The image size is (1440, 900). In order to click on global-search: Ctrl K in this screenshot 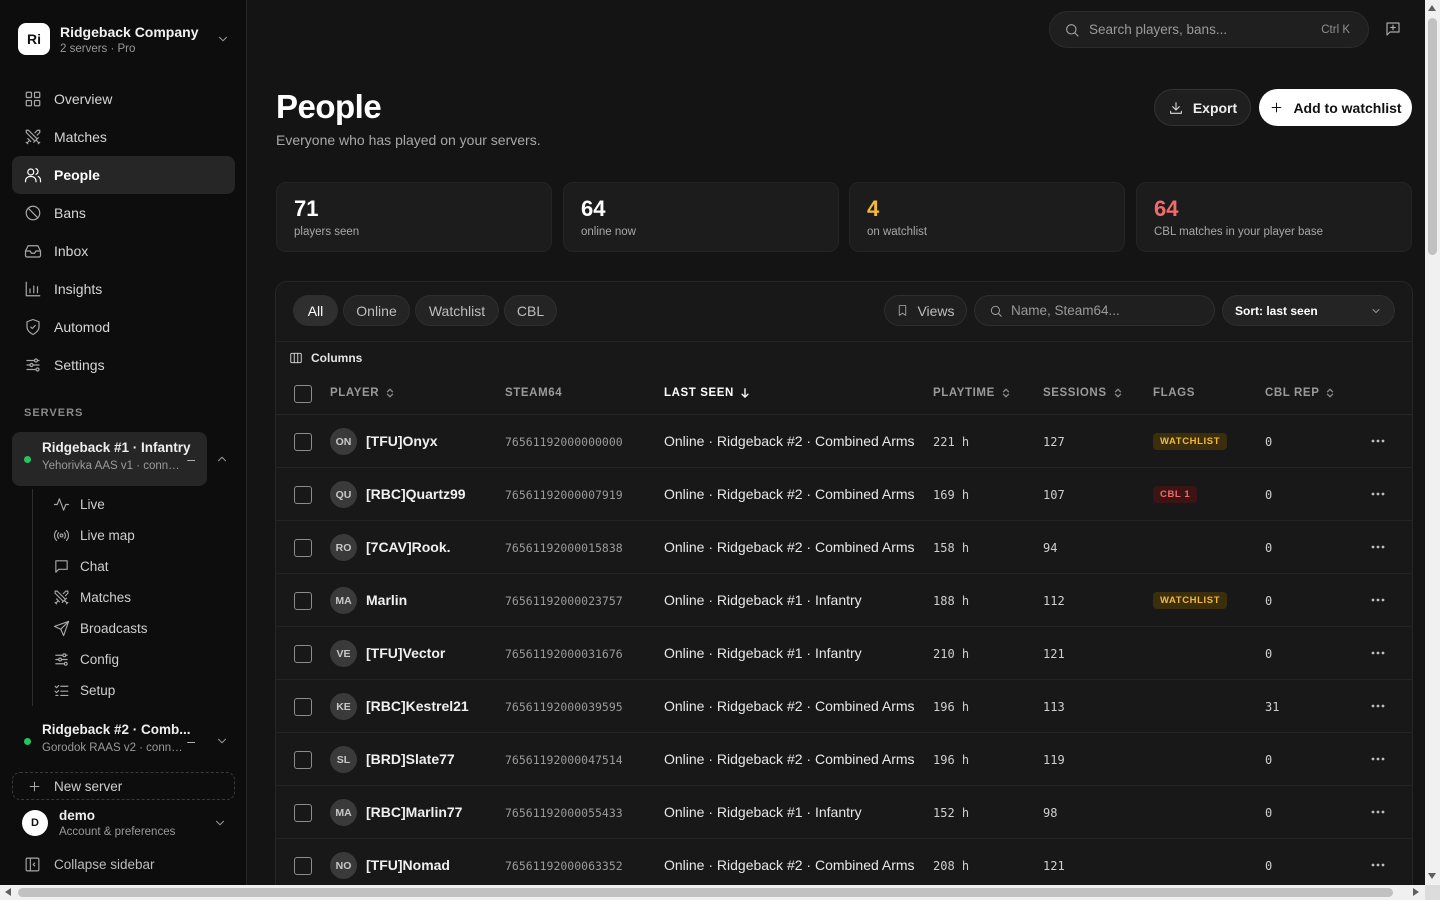, I will do `click(1209, 29)`.